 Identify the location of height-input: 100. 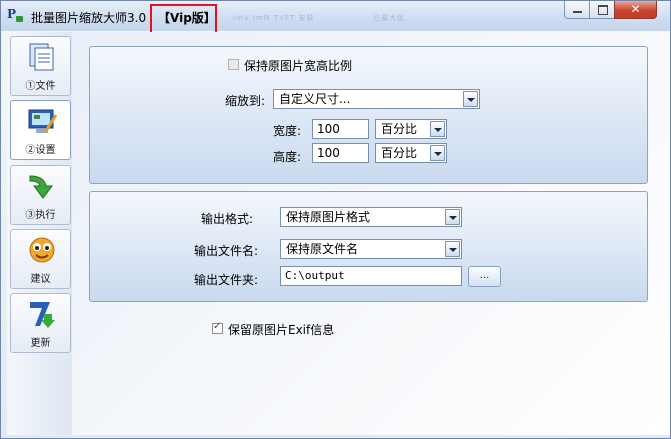
(340, 153).